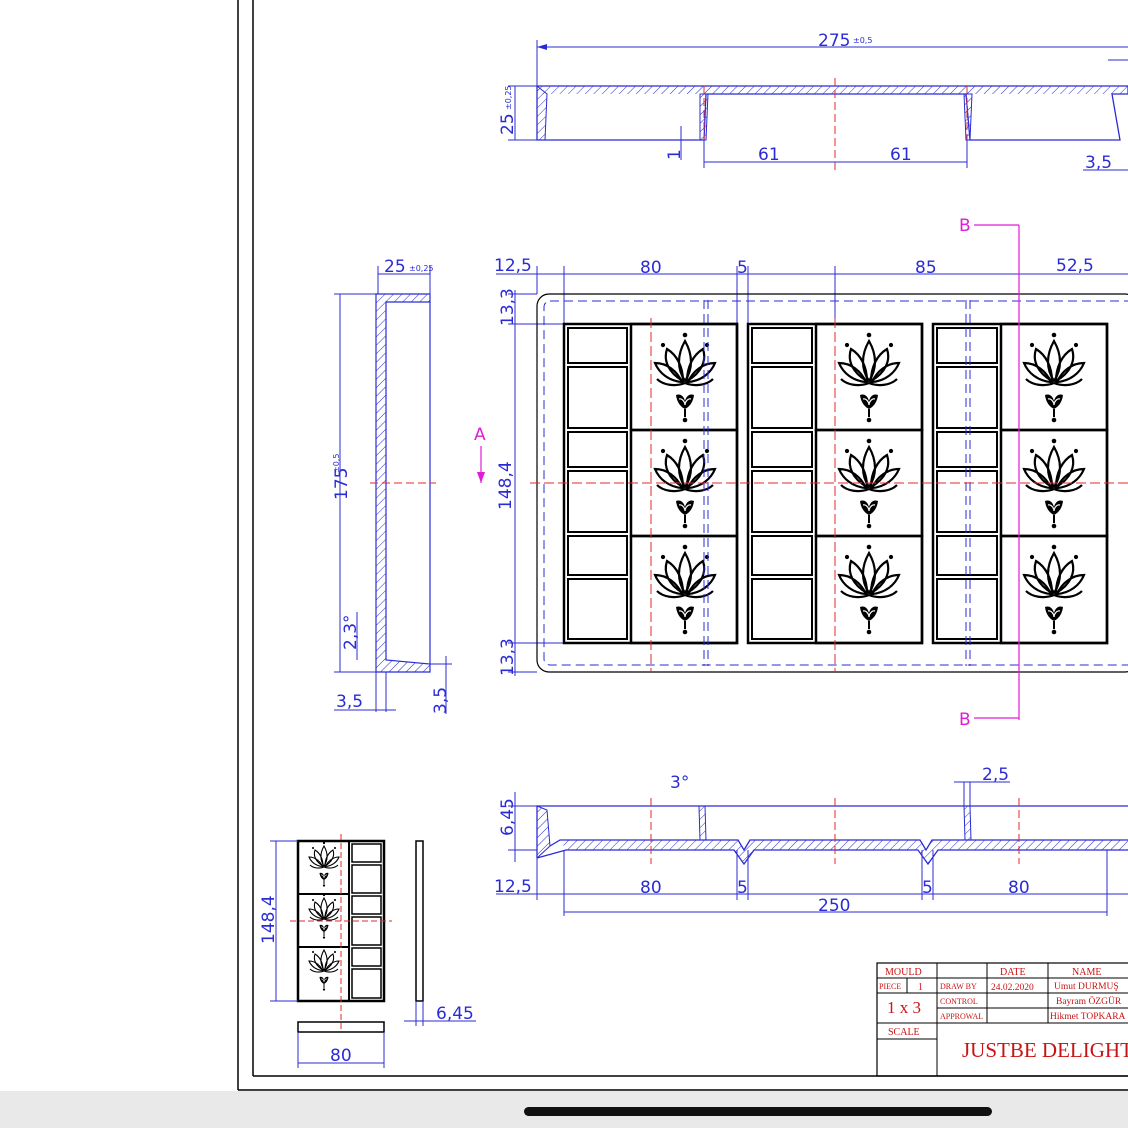 Image resolution: width=1128 pixels, height=1128 pixels. What do you see at coordinates (920, 987) in the screenshot?
I see `tb-piece-value: 1` at bounding box center [920, 987].